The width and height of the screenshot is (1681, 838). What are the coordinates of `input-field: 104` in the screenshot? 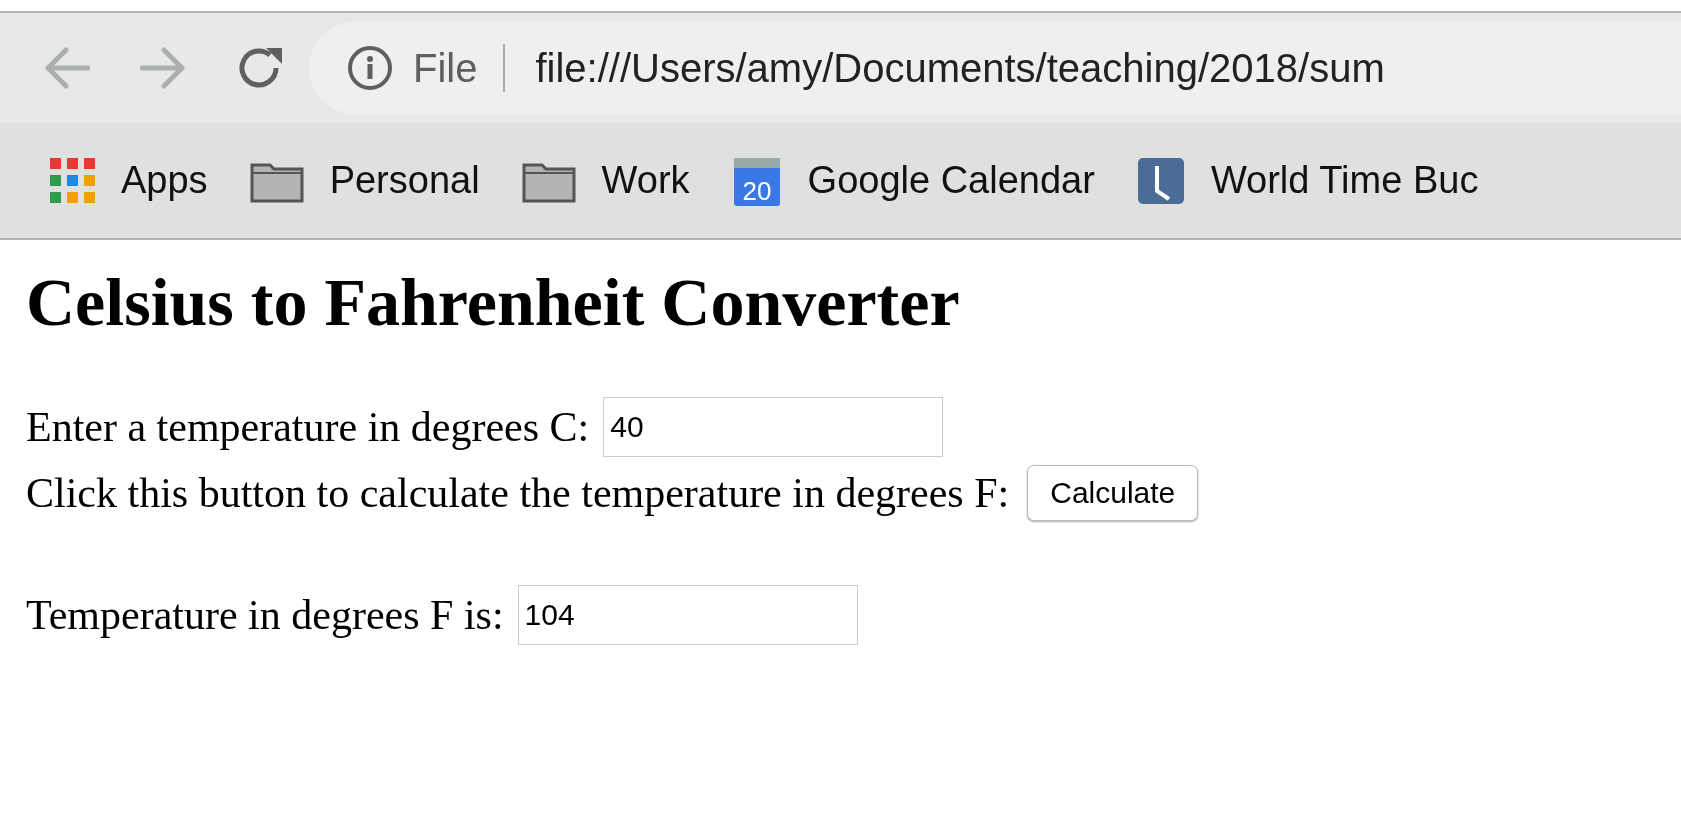 It's located at (687, 614).